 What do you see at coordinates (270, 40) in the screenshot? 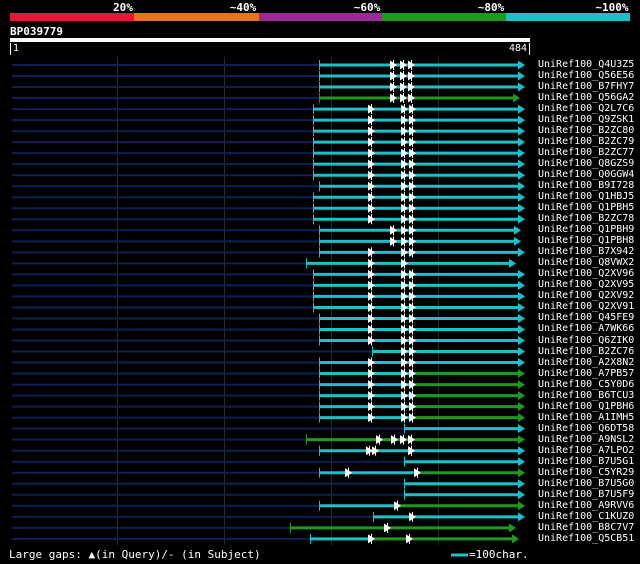
I see `query-bar` at bounding box center [270, 40].